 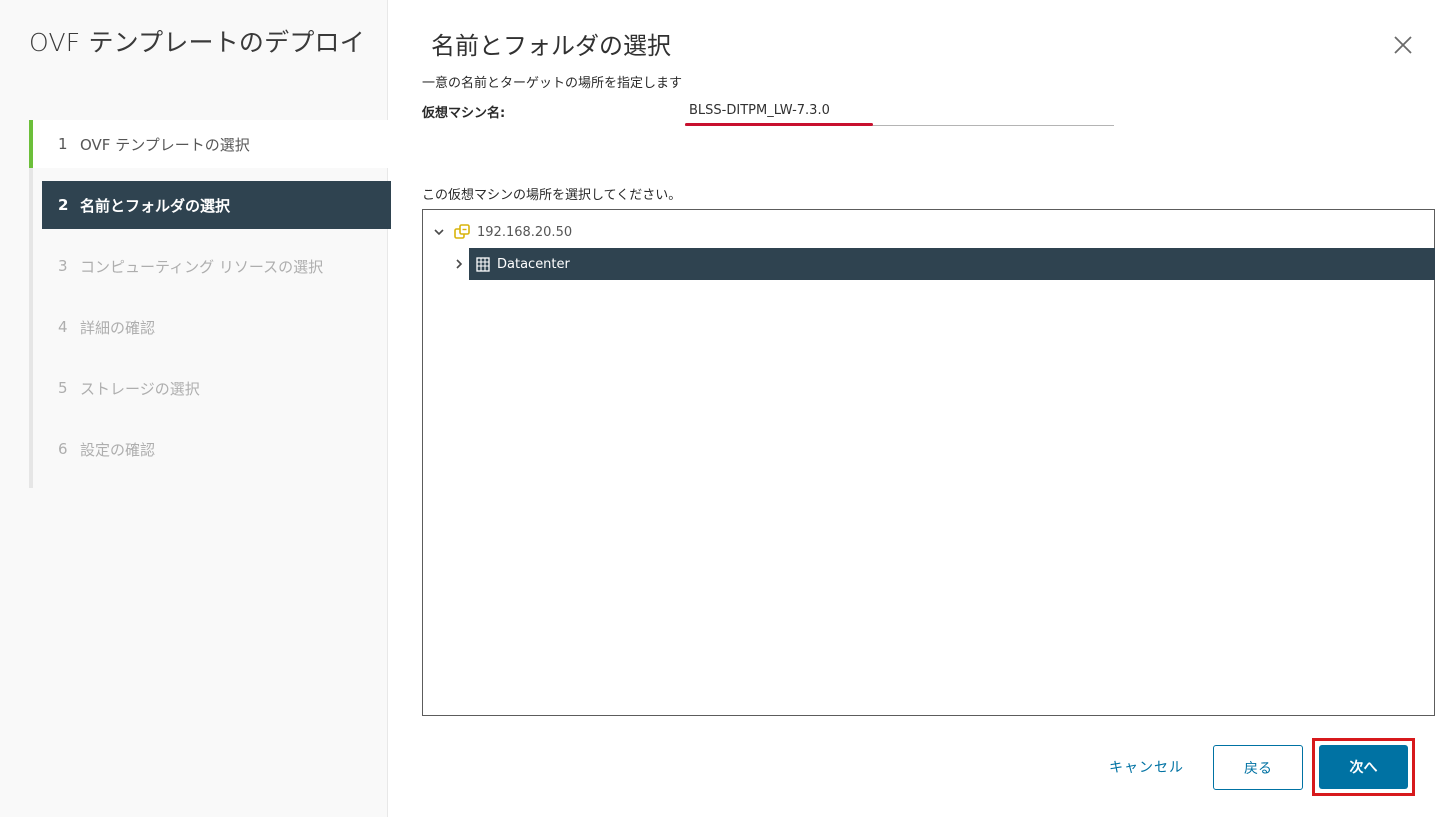 What do you see at coordinates (63, 388) in the screenshot?
I see `step-number: 5` at bounding box center [63, 388].